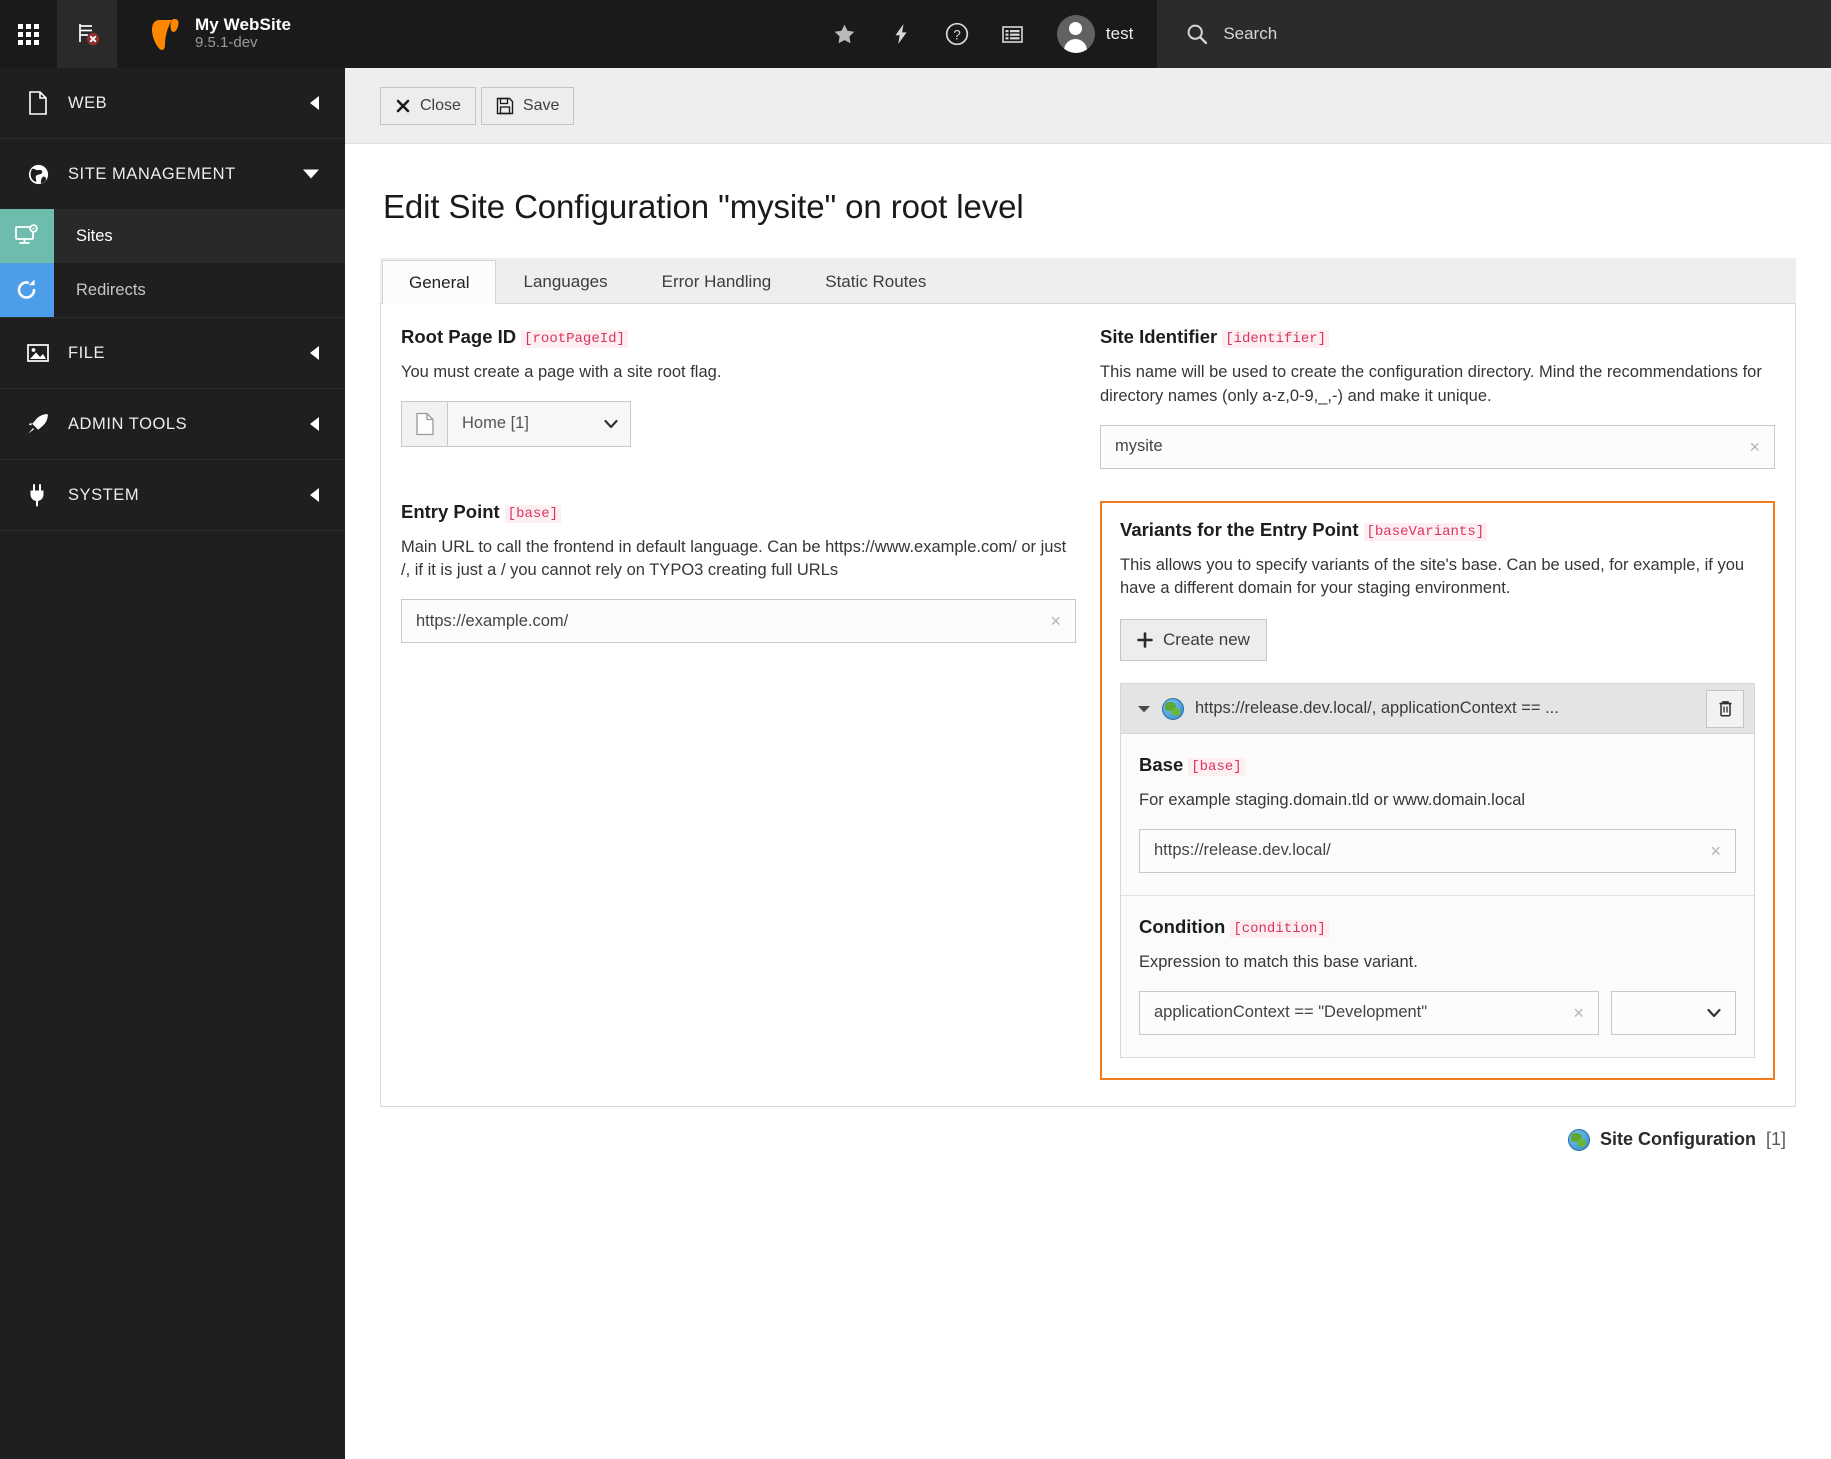 This screenshot has width=1831, height=1459. Describe the element at coordinates (1088, 1129) in the screenshot. I see `record-footer: Site Configuration [1]` at that location.